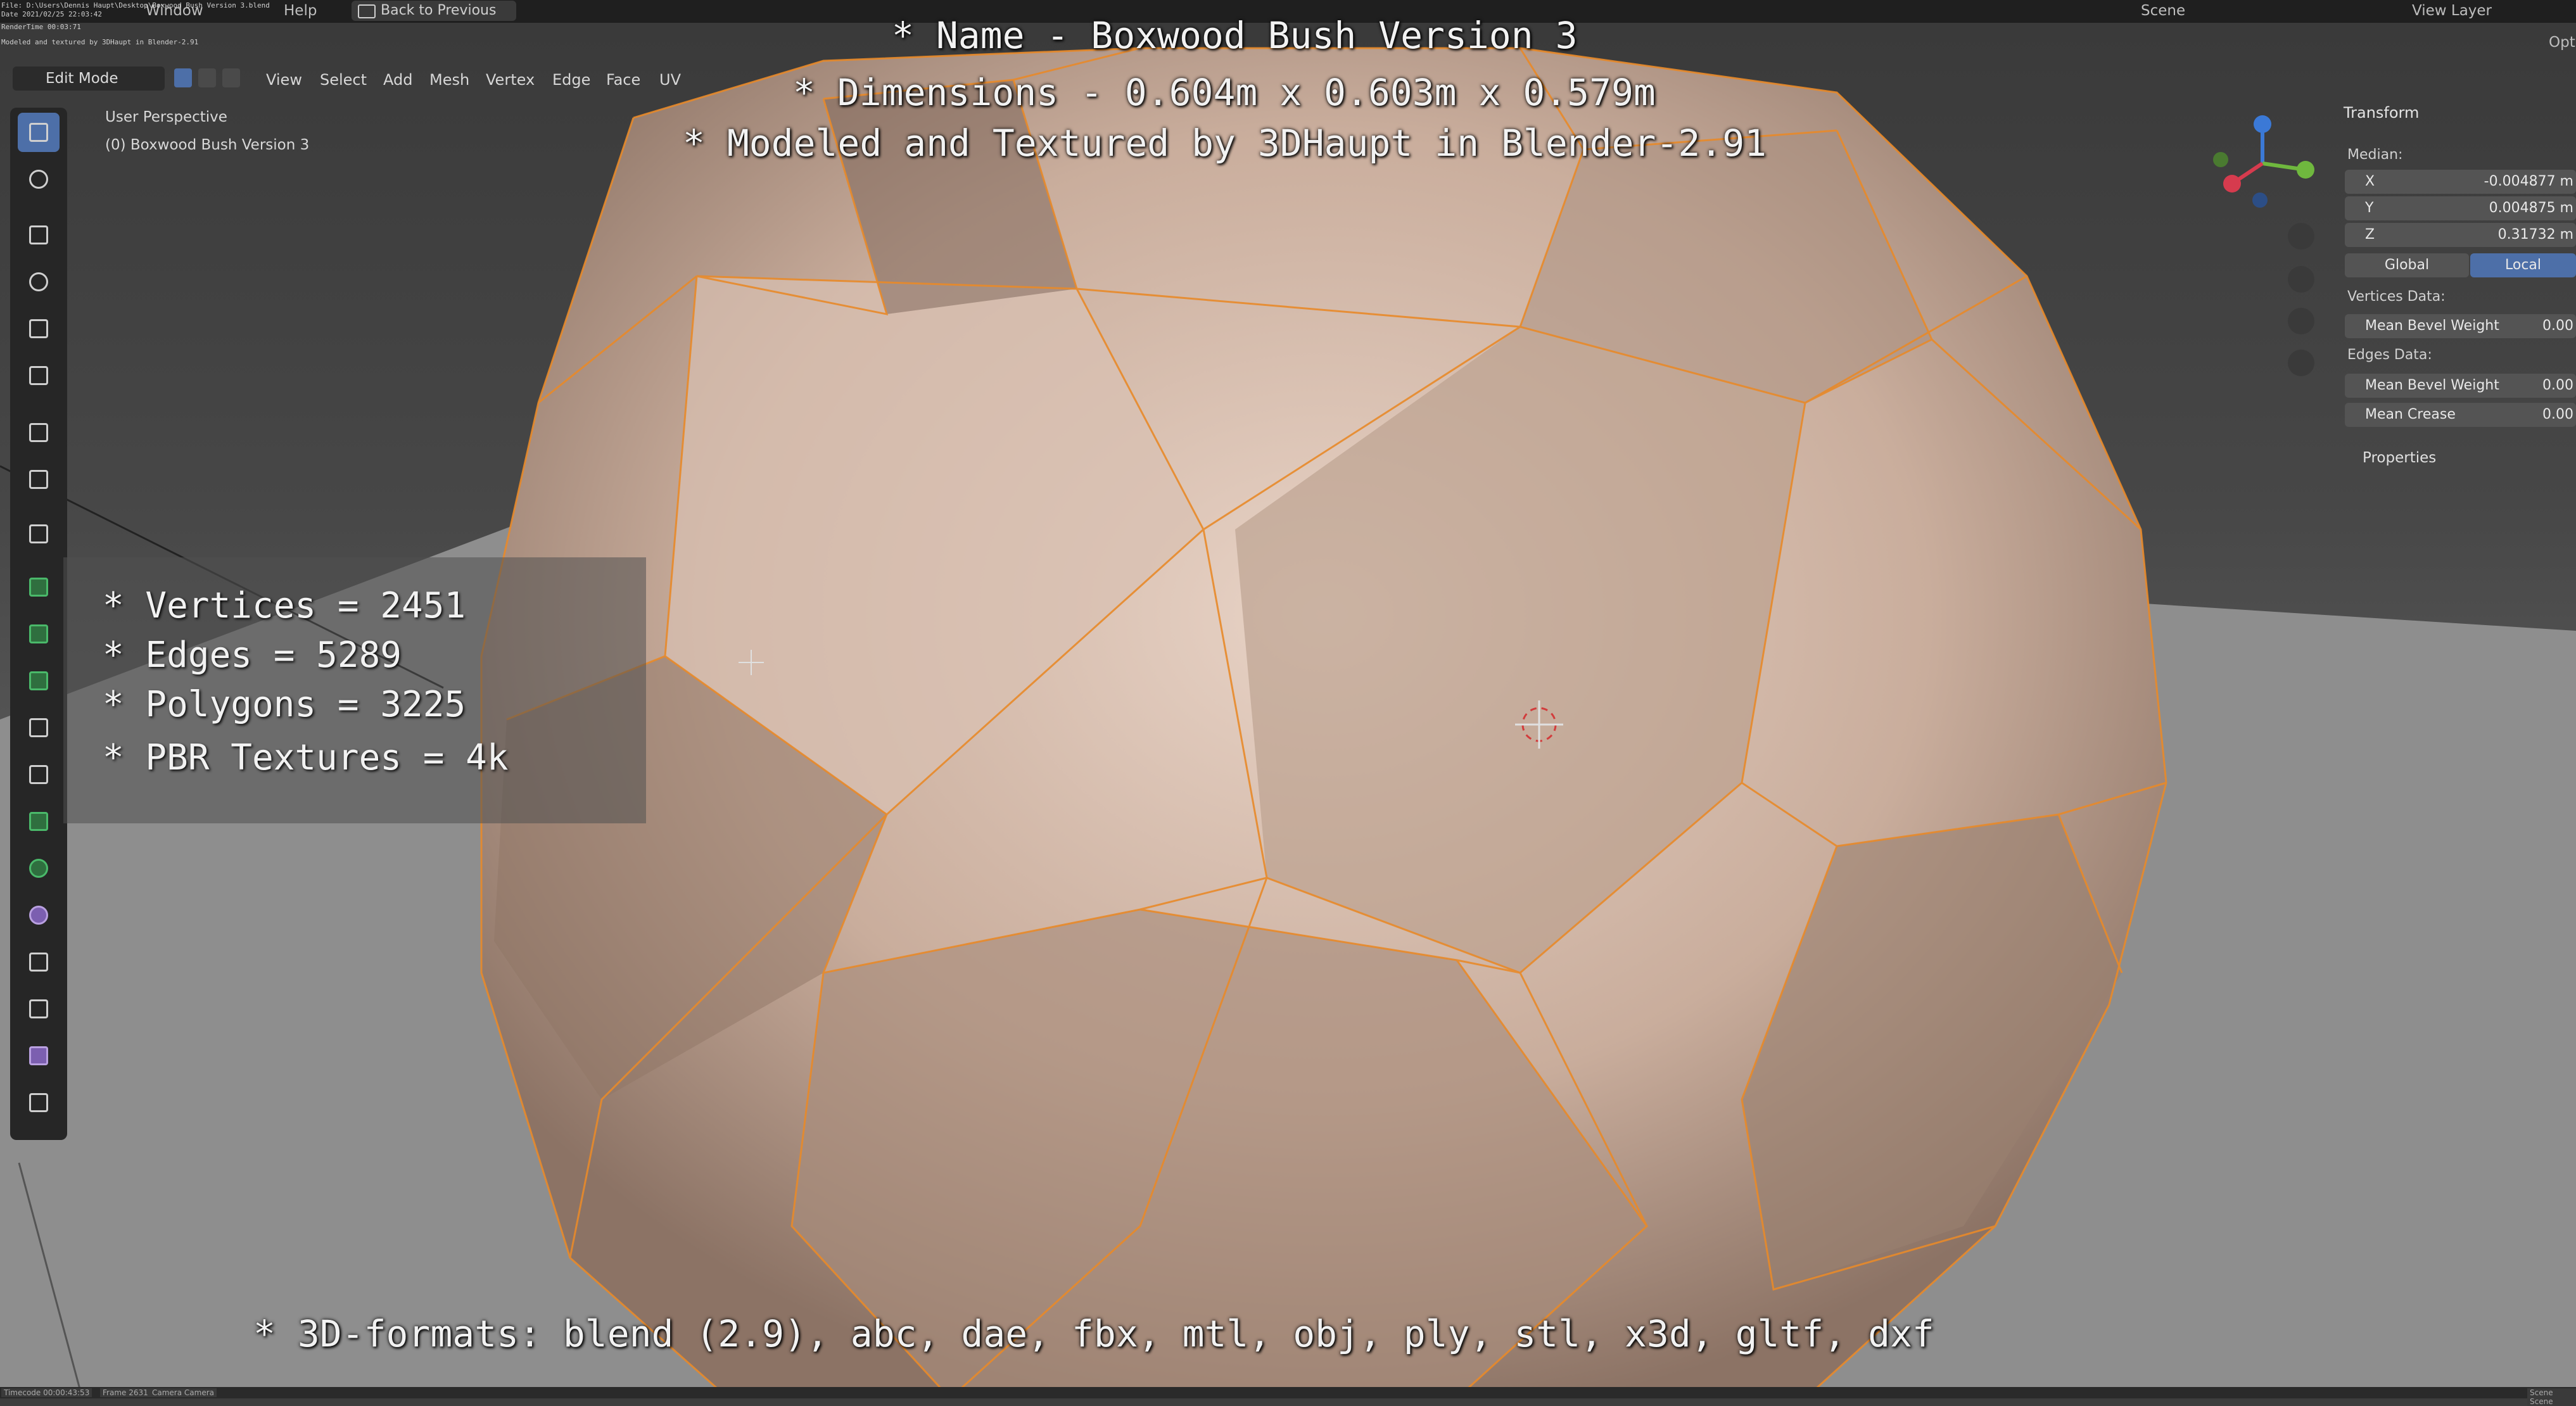 Image resolution: width=2576 pixels, height=1406 pixels. Describe the element at coordinates (2551, 1397) in the screenshot. I see `scene-status-label: Scene Scene` at that location.